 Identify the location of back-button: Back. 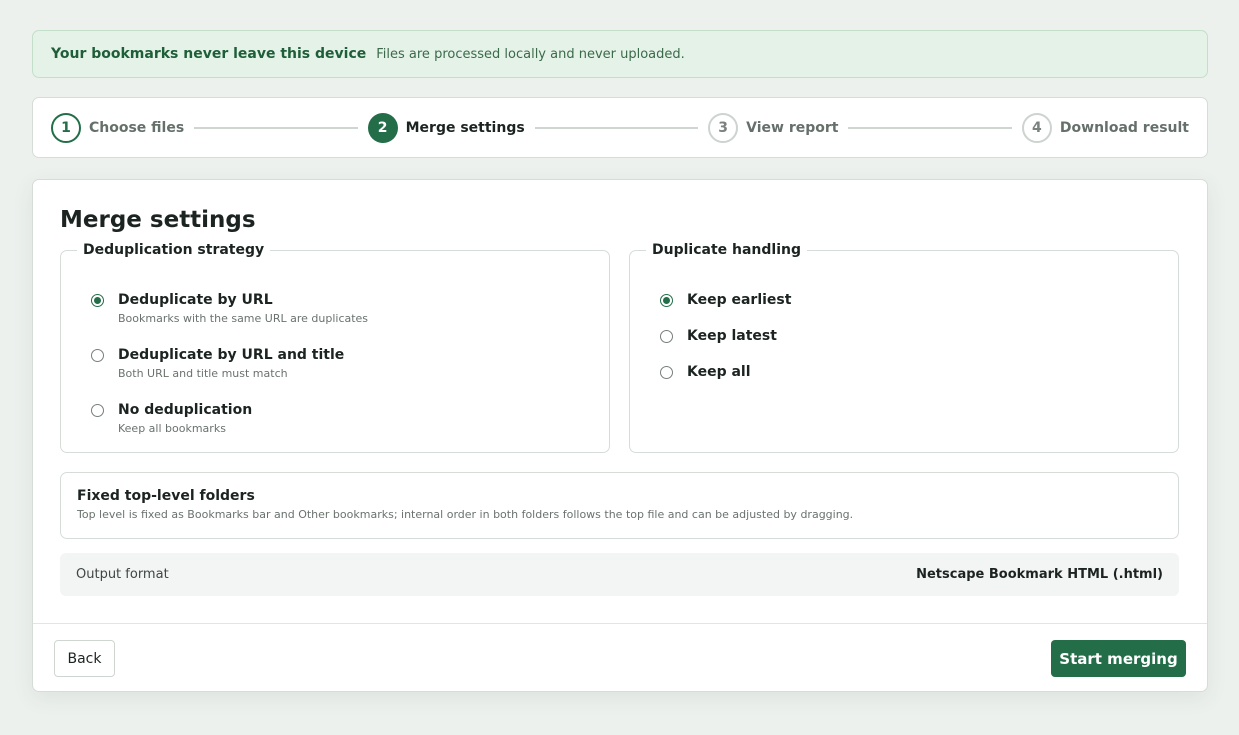
(84, 658).